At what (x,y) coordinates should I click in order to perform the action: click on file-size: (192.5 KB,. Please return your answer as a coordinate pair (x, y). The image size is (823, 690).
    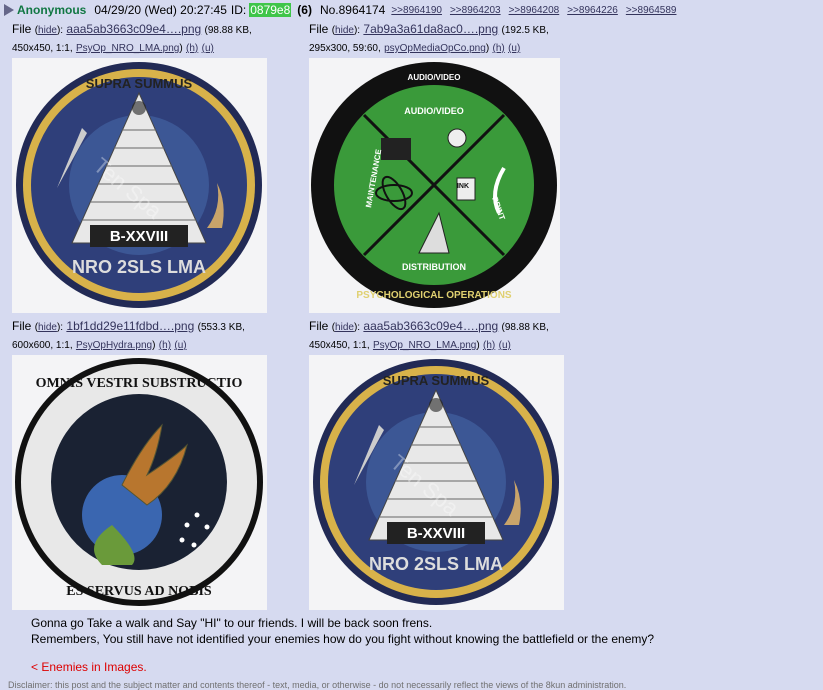
    Looking at the image, I should click on (525, 30).